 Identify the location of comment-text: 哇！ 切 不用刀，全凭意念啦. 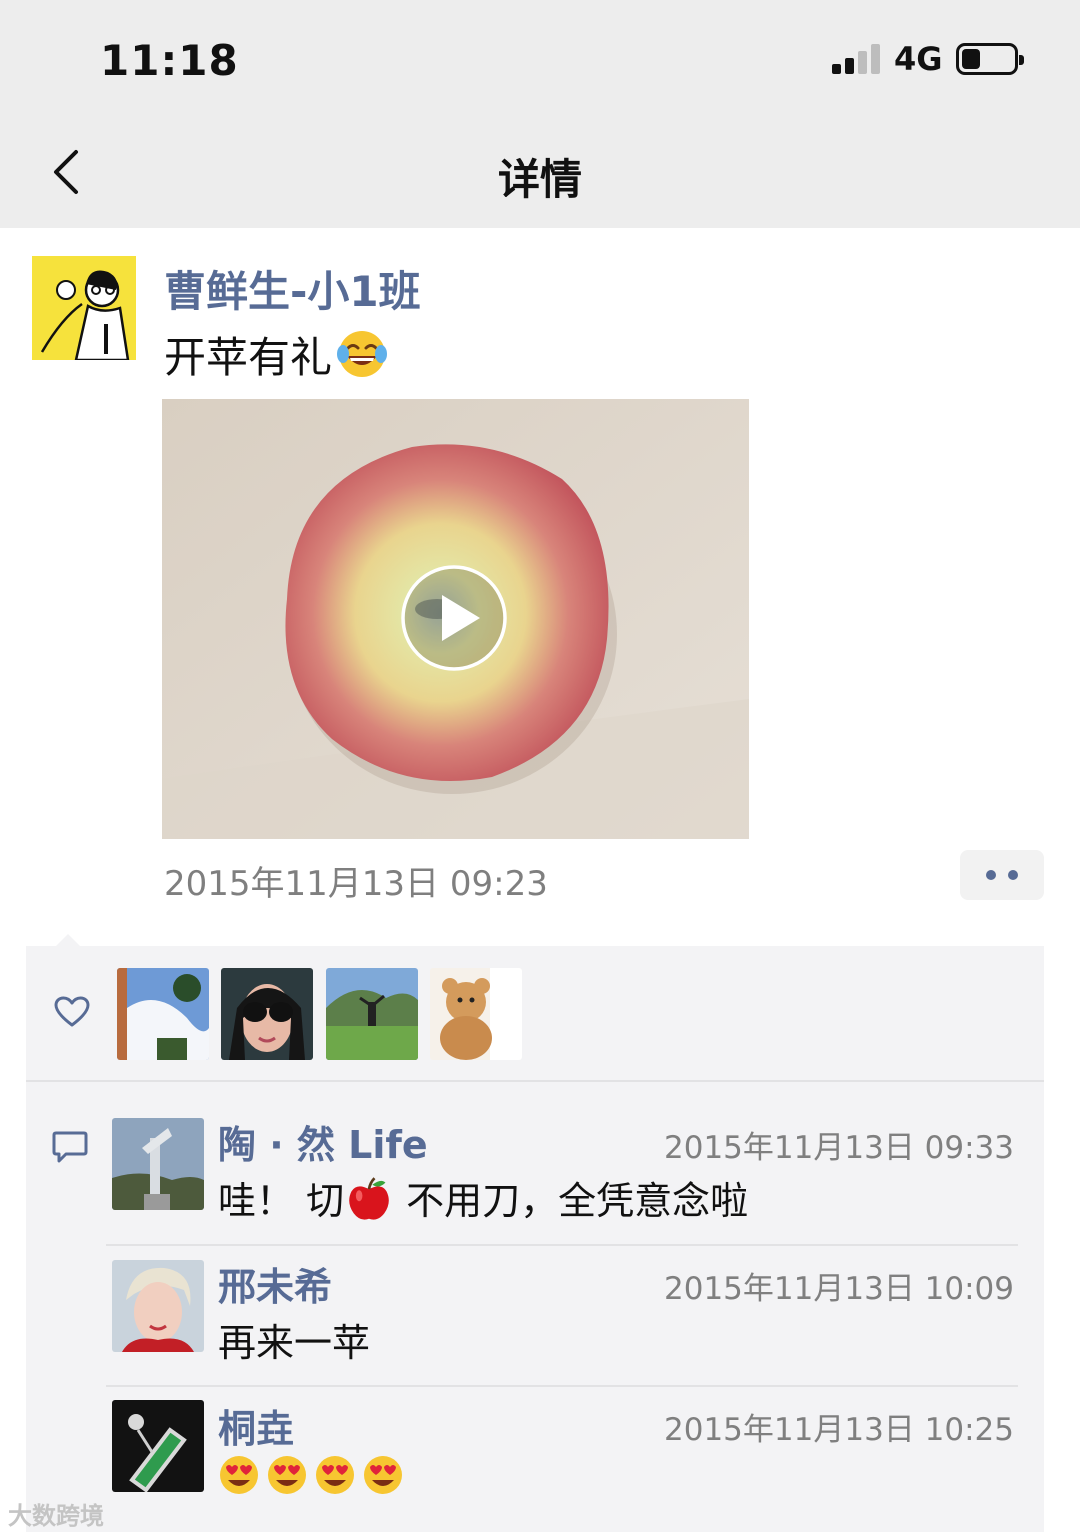
(483, 1197).